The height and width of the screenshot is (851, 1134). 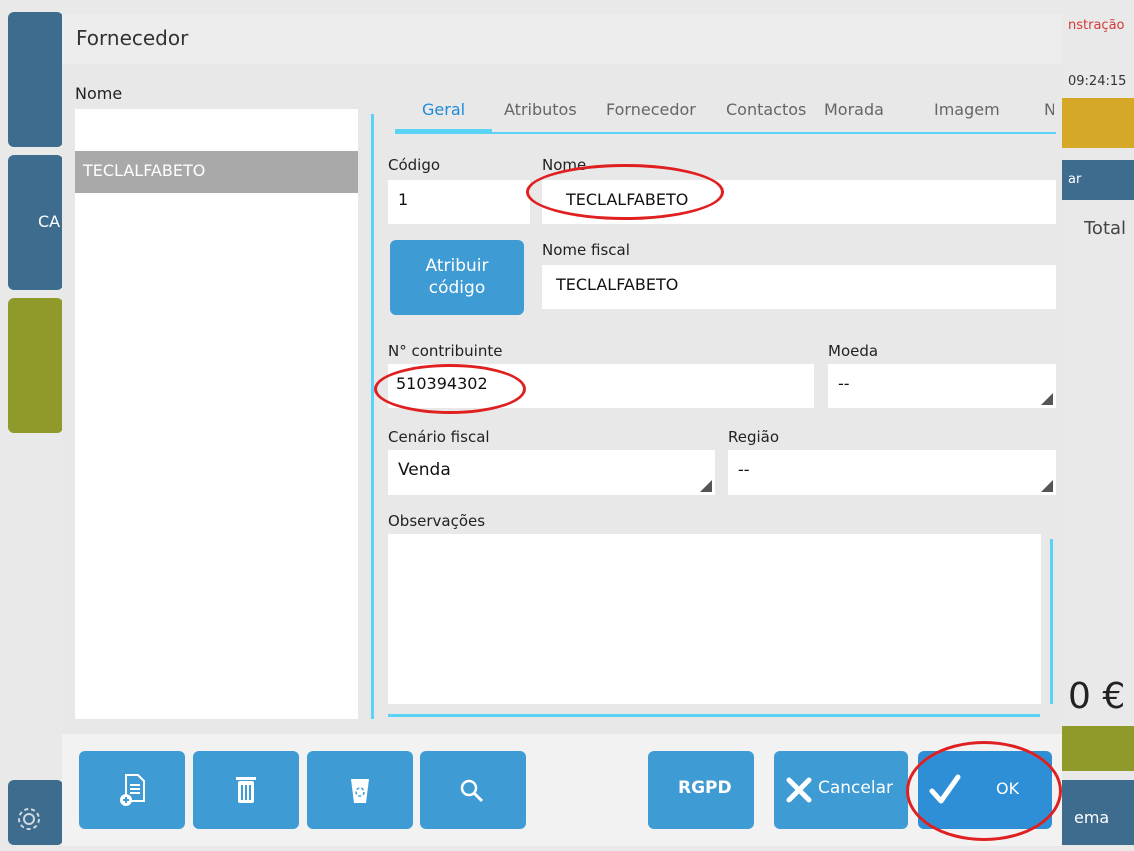 What do you see at coordinates (424, 470) in the screenshot?
I see `cenario-value: Venda` at bounding box center [424, 470].